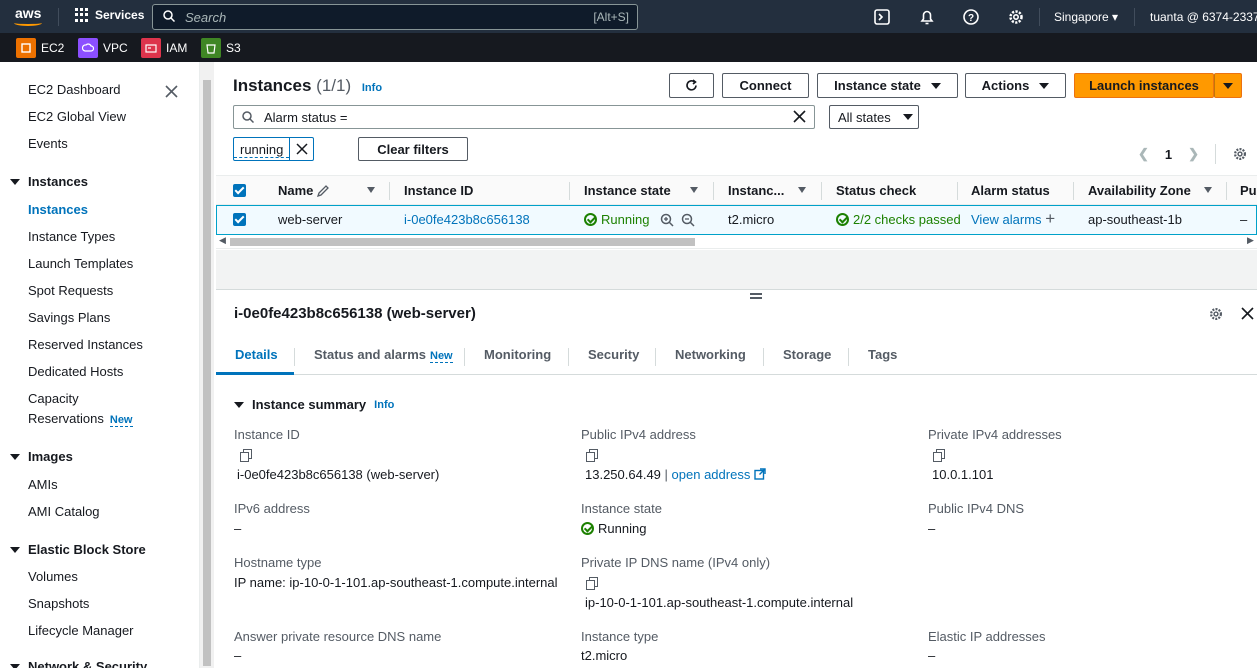  What do you see at coordinates (688, 220) in the screenshot?
I see `zoom-out-icon` at bounding box center [688, 220].